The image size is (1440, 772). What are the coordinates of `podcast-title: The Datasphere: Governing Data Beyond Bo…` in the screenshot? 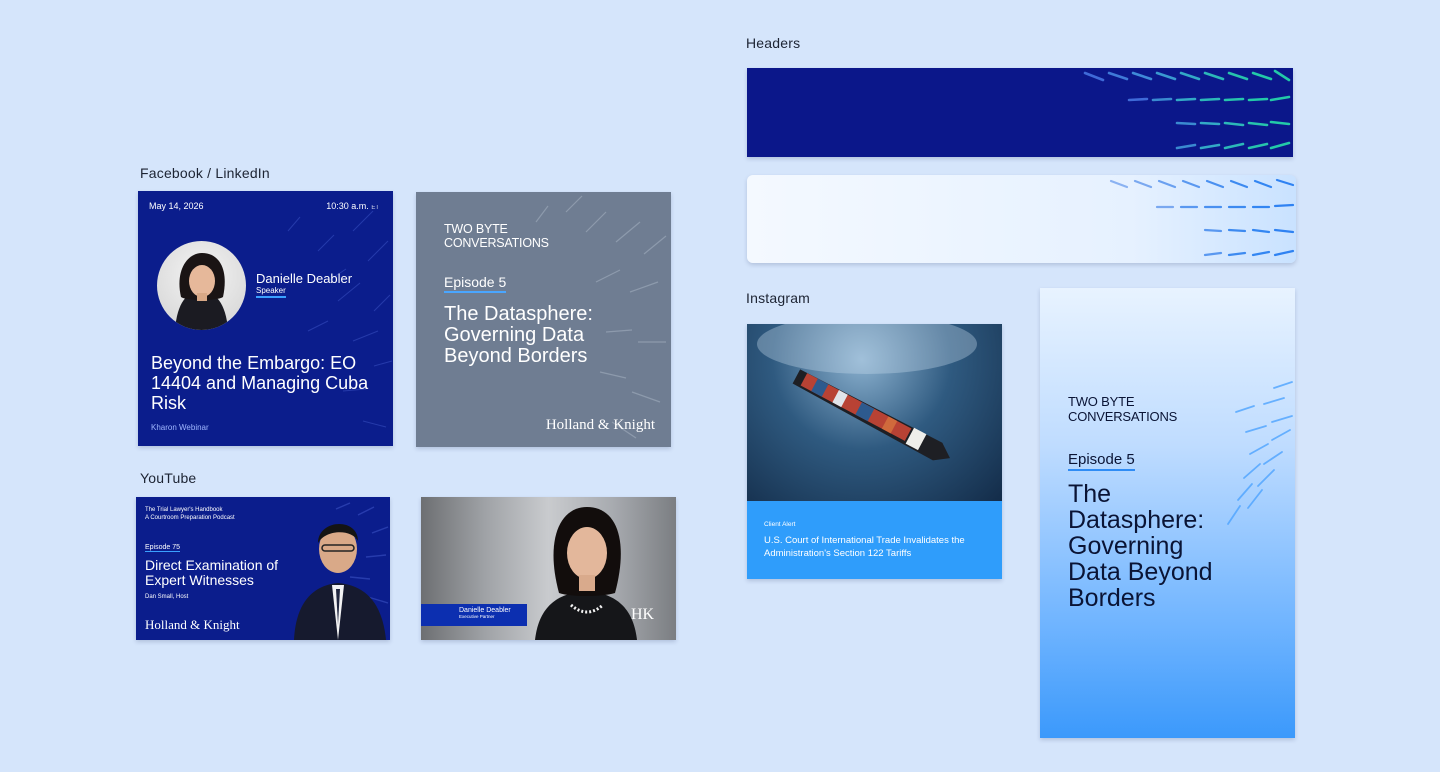 It's located at (518, 335).